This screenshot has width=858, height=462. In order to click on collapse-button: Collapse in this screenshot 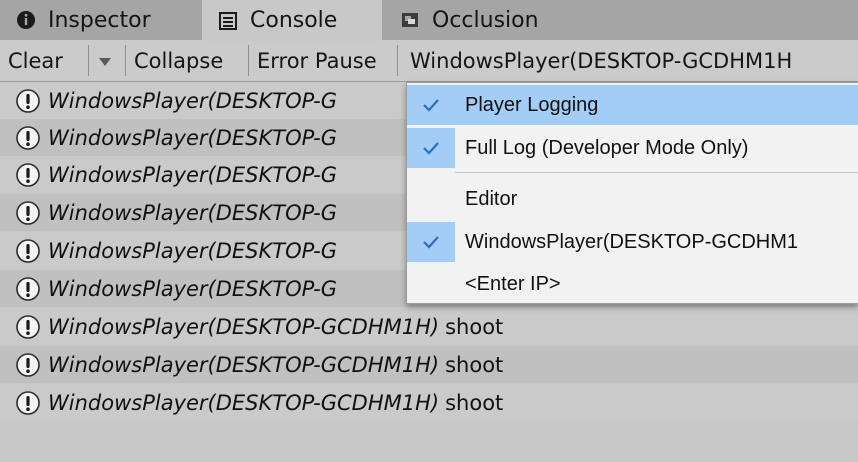, I will do `click(187, 60)`.